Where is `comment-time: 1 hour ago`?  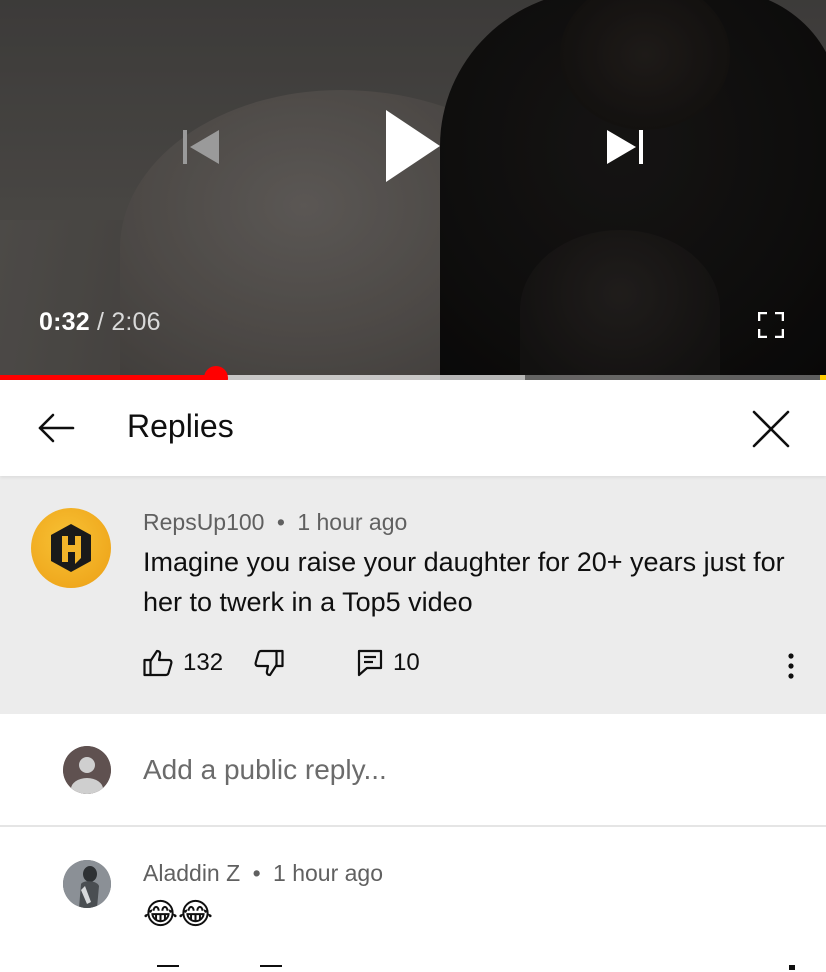
comment-time: 1 hour ago is located at coordinates (352, 522).